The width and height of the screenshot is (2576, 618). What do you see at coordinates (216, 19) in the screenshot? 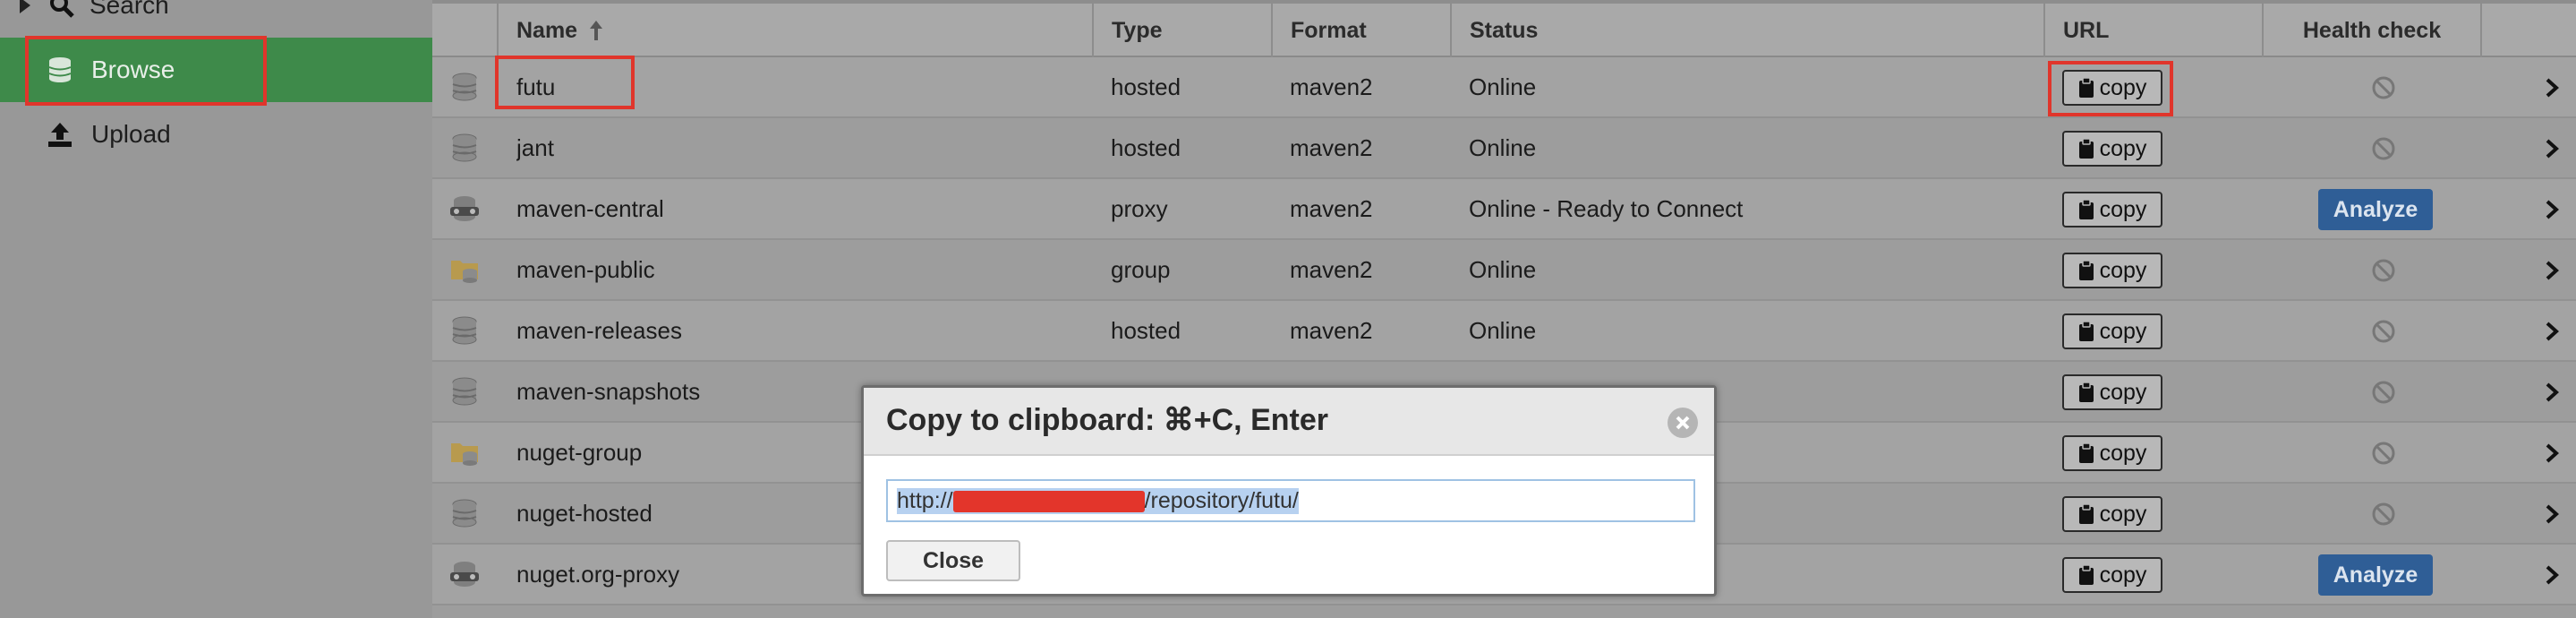
I see `sidebar-item-search: Search` at bounding box center [216, 19].